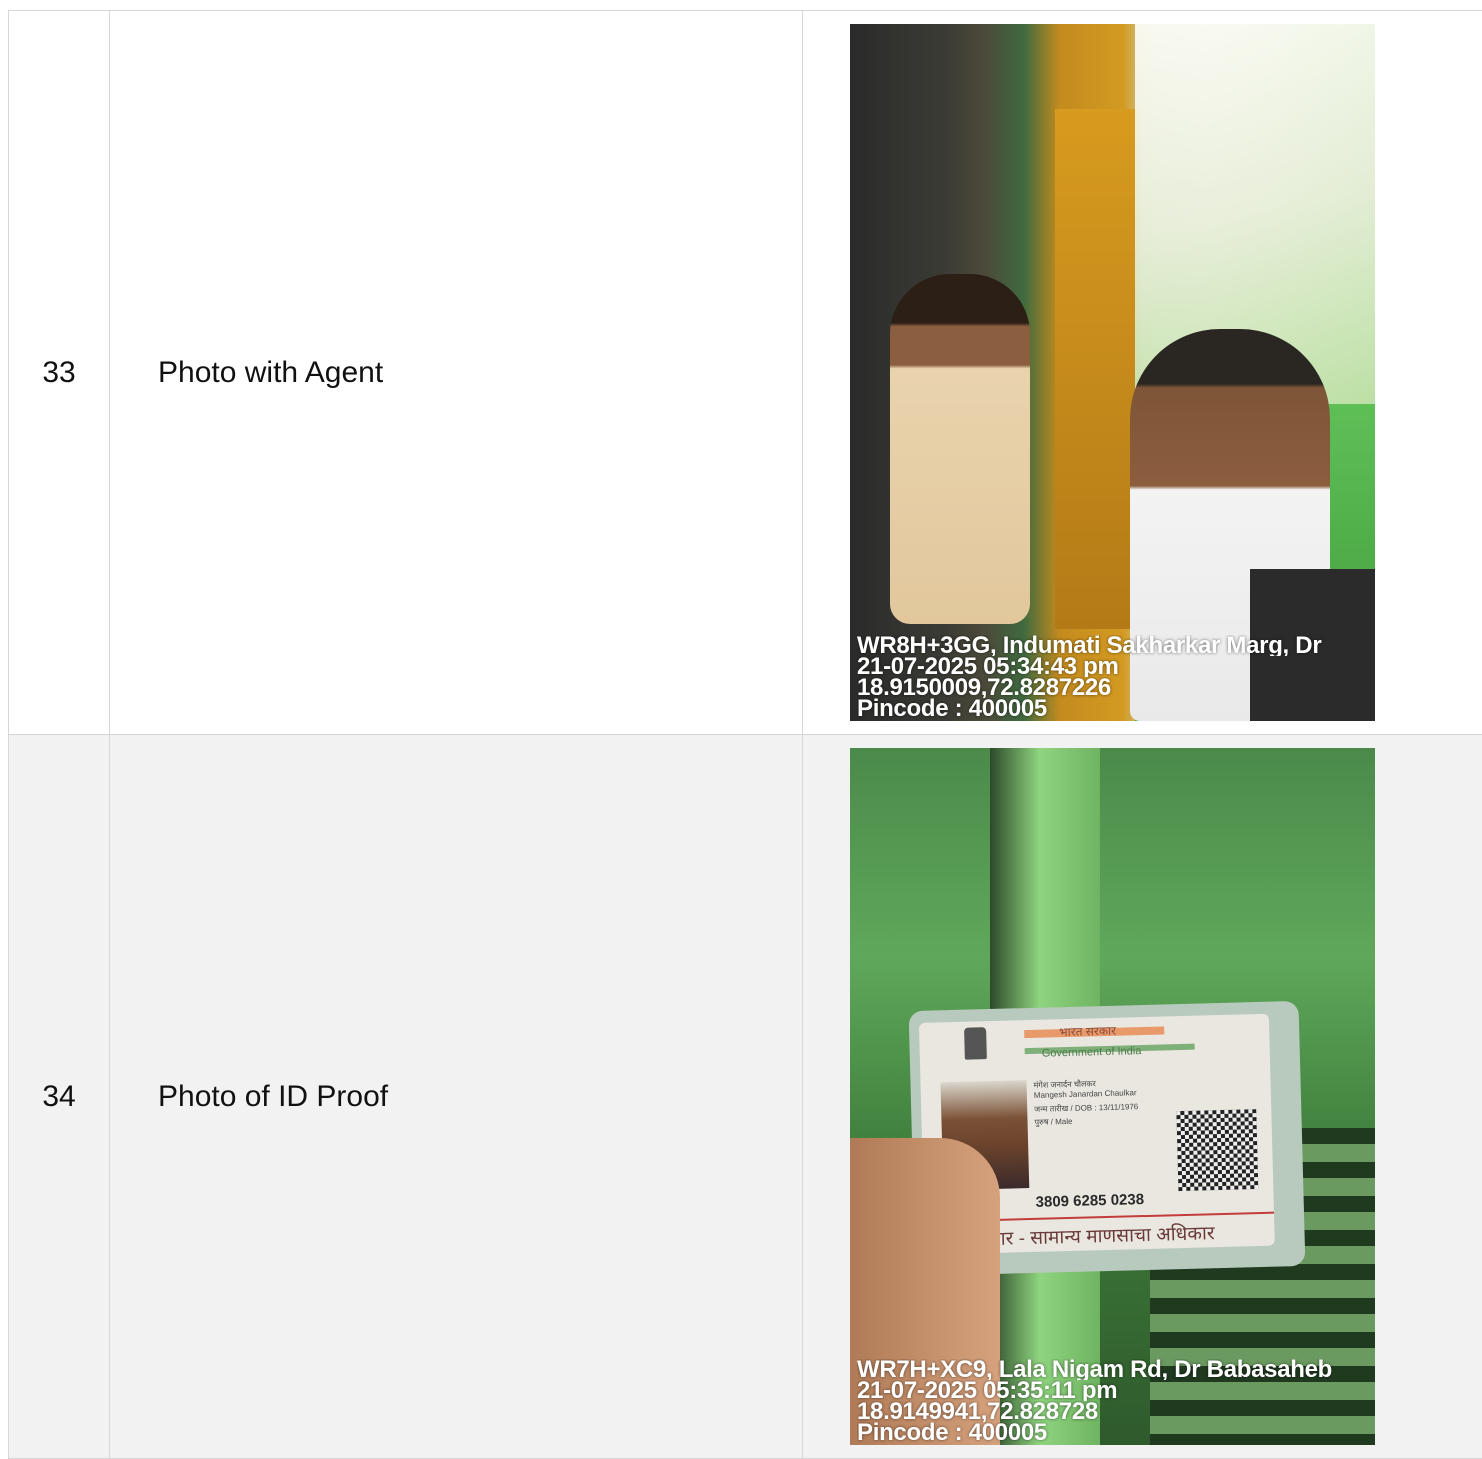 This screenshot has width=1482, height=1459. Describe the element at coordinates (59, 1097) in the screenshot. I see `row-number: 34` at that location.